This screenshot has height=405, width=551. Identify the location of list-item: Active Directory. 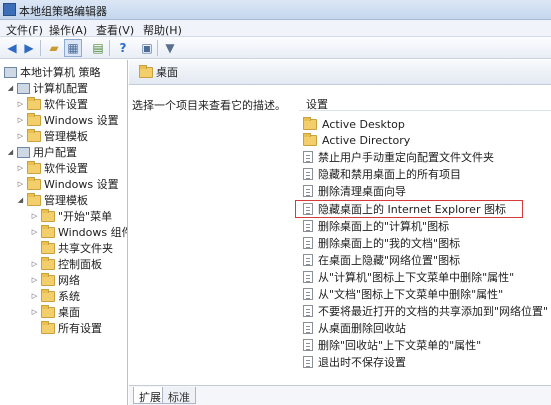
(356, 140).